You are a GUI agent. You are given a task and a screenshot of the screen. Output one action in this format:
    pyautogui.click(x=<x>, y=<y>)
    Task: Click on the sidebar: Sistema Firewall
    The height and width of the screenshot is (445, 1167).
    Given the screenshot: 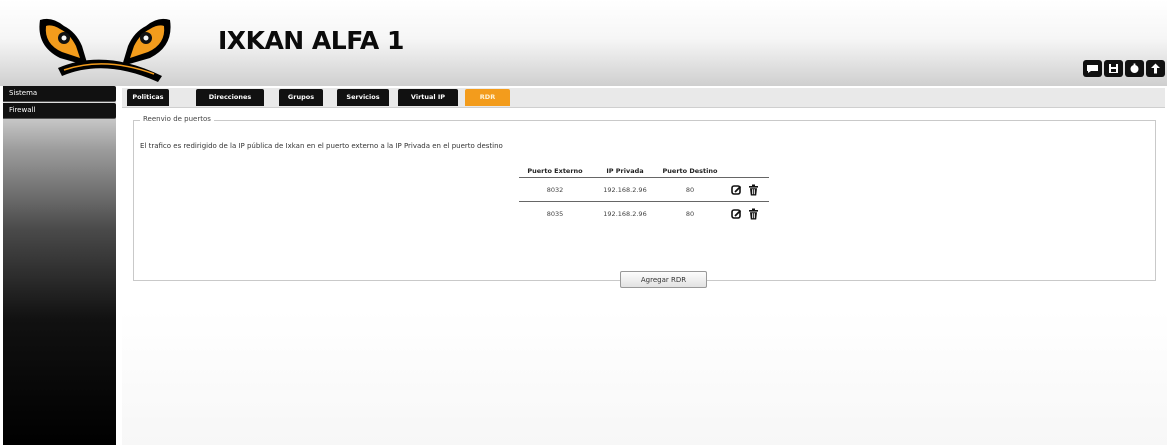 What is the action you would take?
    pyautogui.click(x=59, y=265)
    